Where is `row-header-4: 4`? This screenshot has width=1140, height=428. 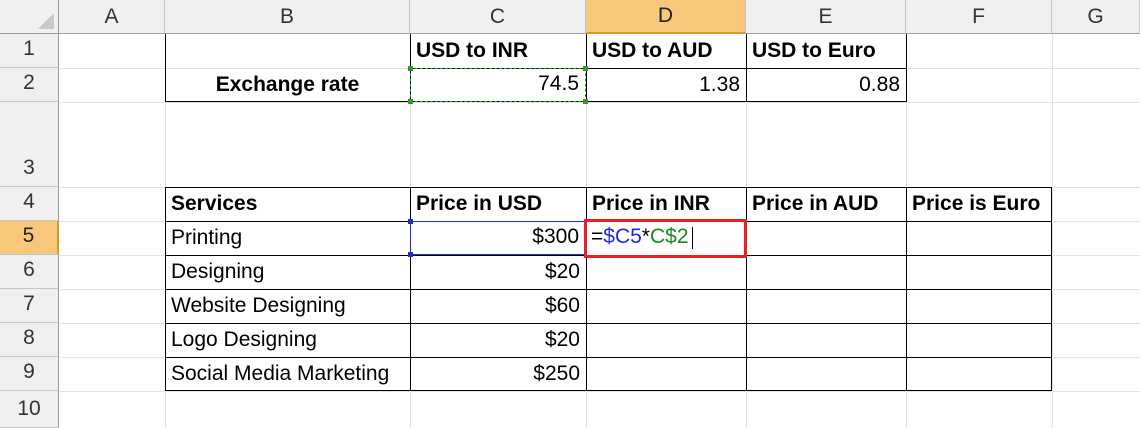
row-header-4: 4 is located at coordinates (29, 204).